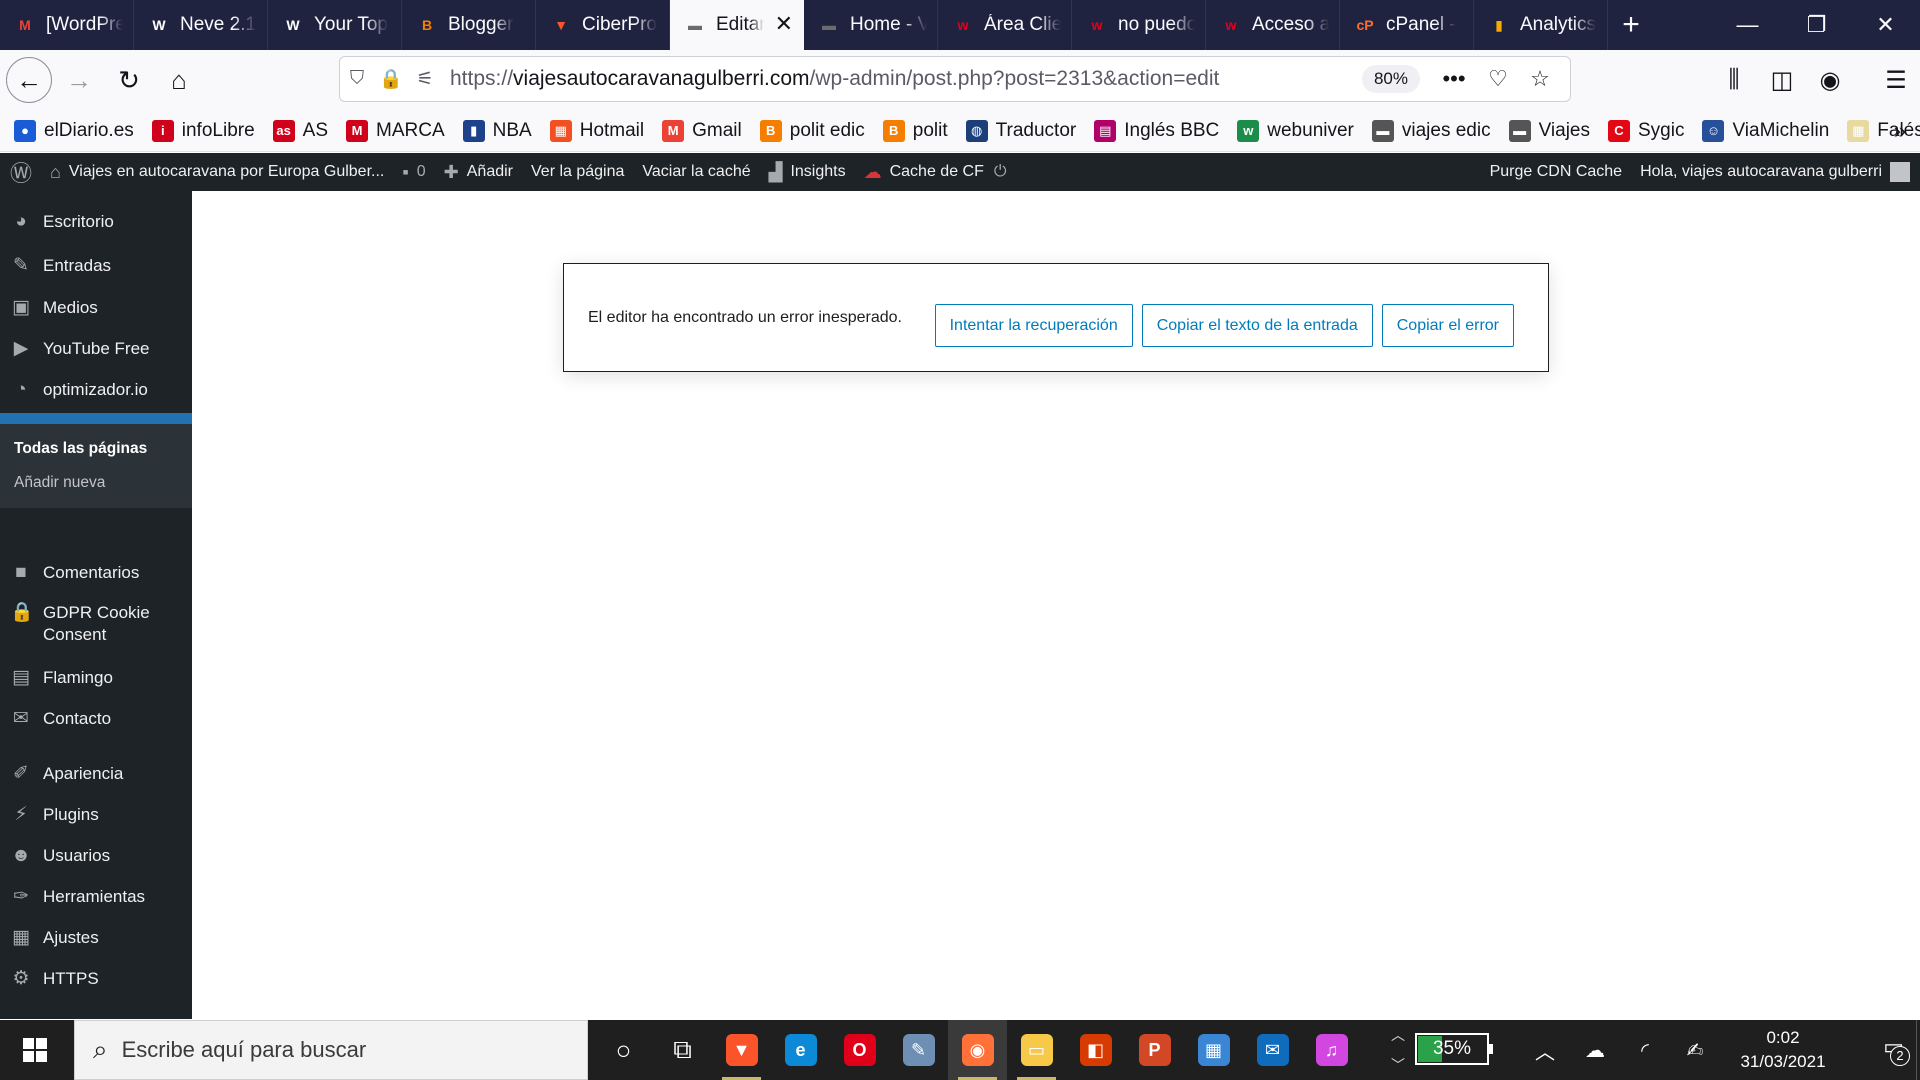  I want to click on forward-button: →, so click(79, 80).